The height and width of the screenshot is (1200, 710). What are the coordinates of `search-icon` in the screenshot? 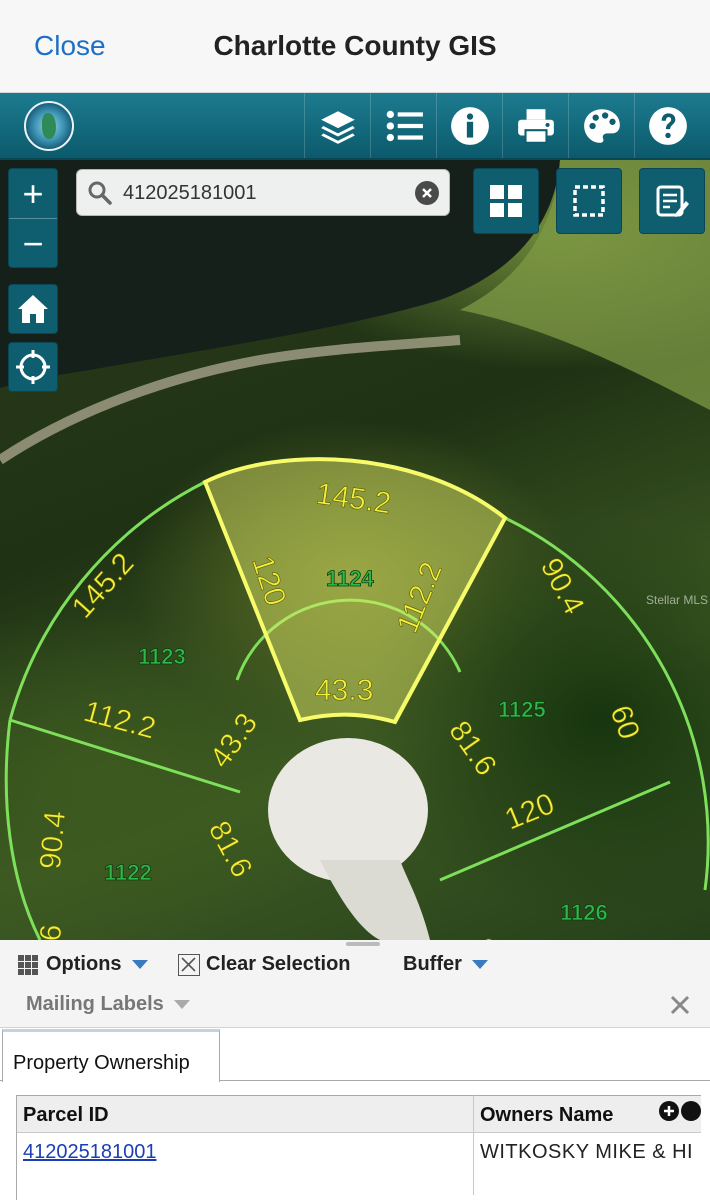 It's located at (100, 193).